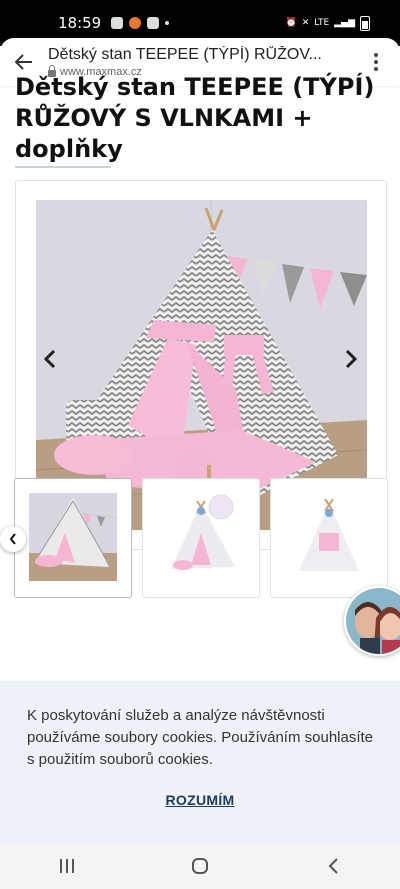  I want to click on system-navigation-bar, so click(200, 866).